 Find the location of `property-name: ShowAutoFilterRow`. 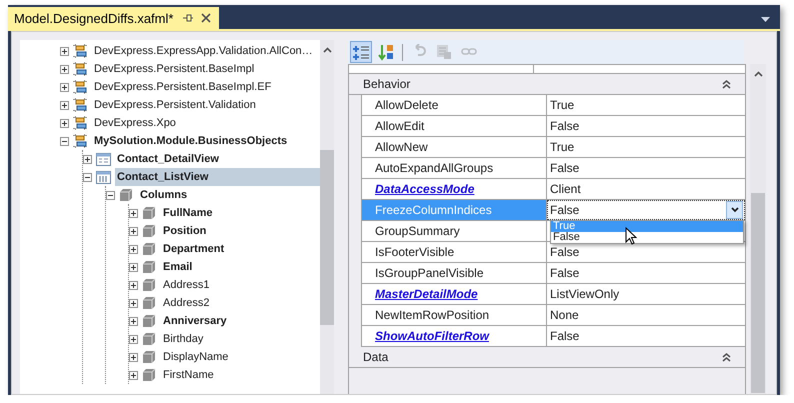

property-name: ShowAutoFilterRow is located at coordinates (454, 336).